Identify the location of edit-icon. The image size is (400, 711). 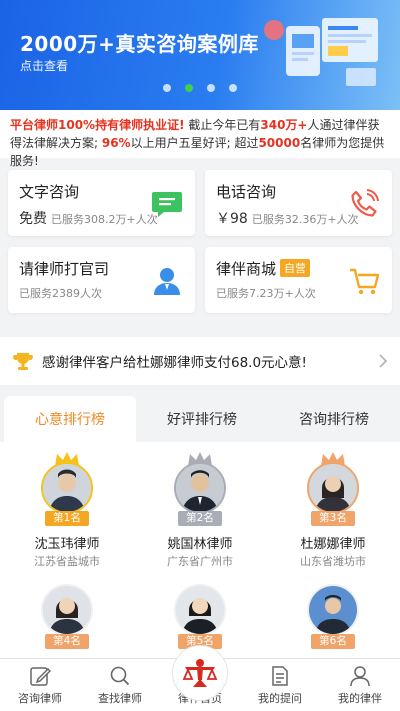
(40, 676).